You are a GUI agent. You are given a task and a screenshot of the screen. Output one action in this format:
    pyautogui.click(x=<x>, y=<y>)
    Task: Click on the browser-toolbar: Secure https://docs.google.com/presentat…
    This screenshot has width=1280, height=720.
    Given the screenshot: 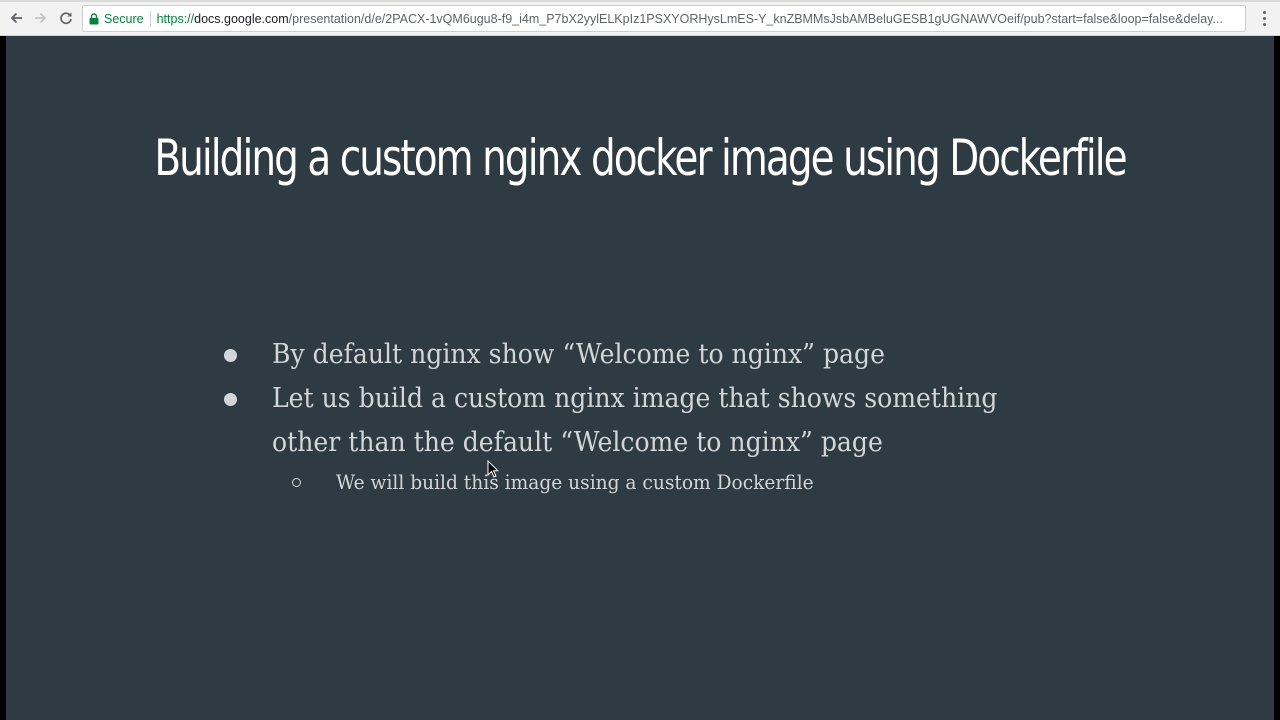 What is the action you would take?
    pyautogui.click(x=640, y=18)
    